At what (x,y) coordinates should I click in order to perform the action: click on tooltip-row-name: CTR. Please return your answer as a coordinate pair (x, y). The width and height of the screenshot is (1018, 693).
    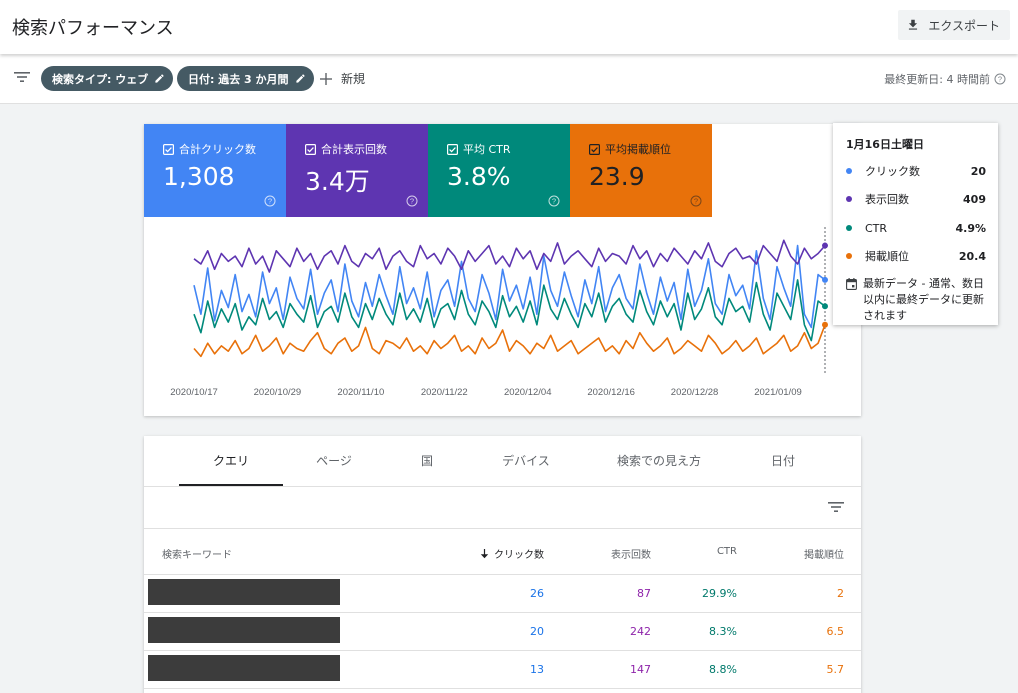
    Looking at the image, I should click on (876, 228).